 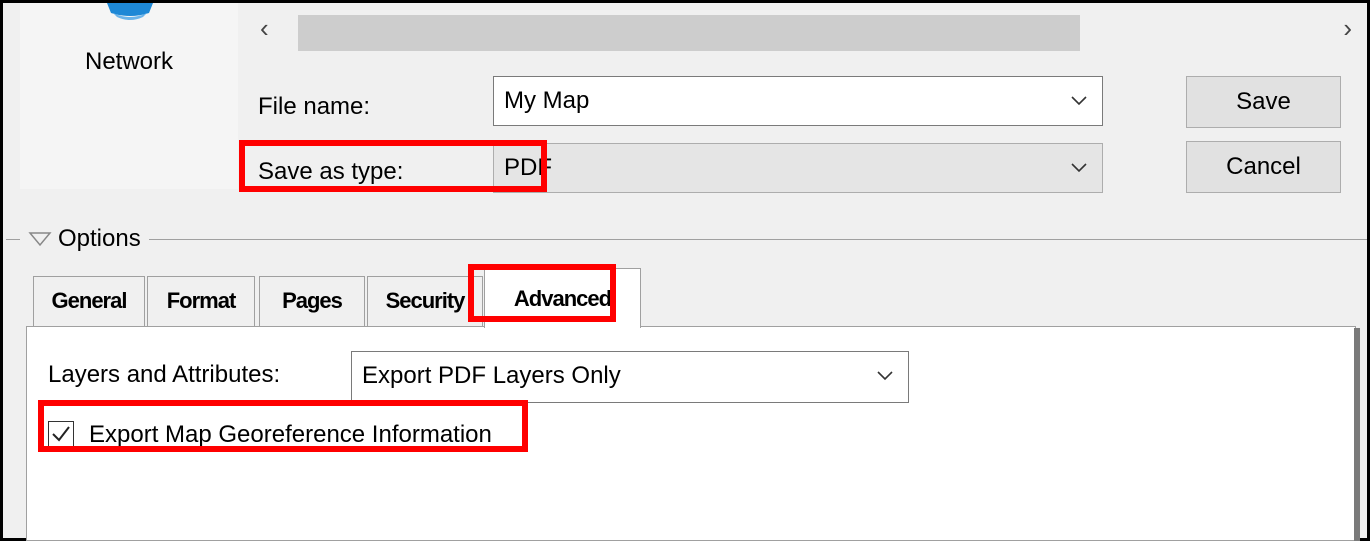 I want to click on cancel-button: Cancel, so click(x=1263, y=167).